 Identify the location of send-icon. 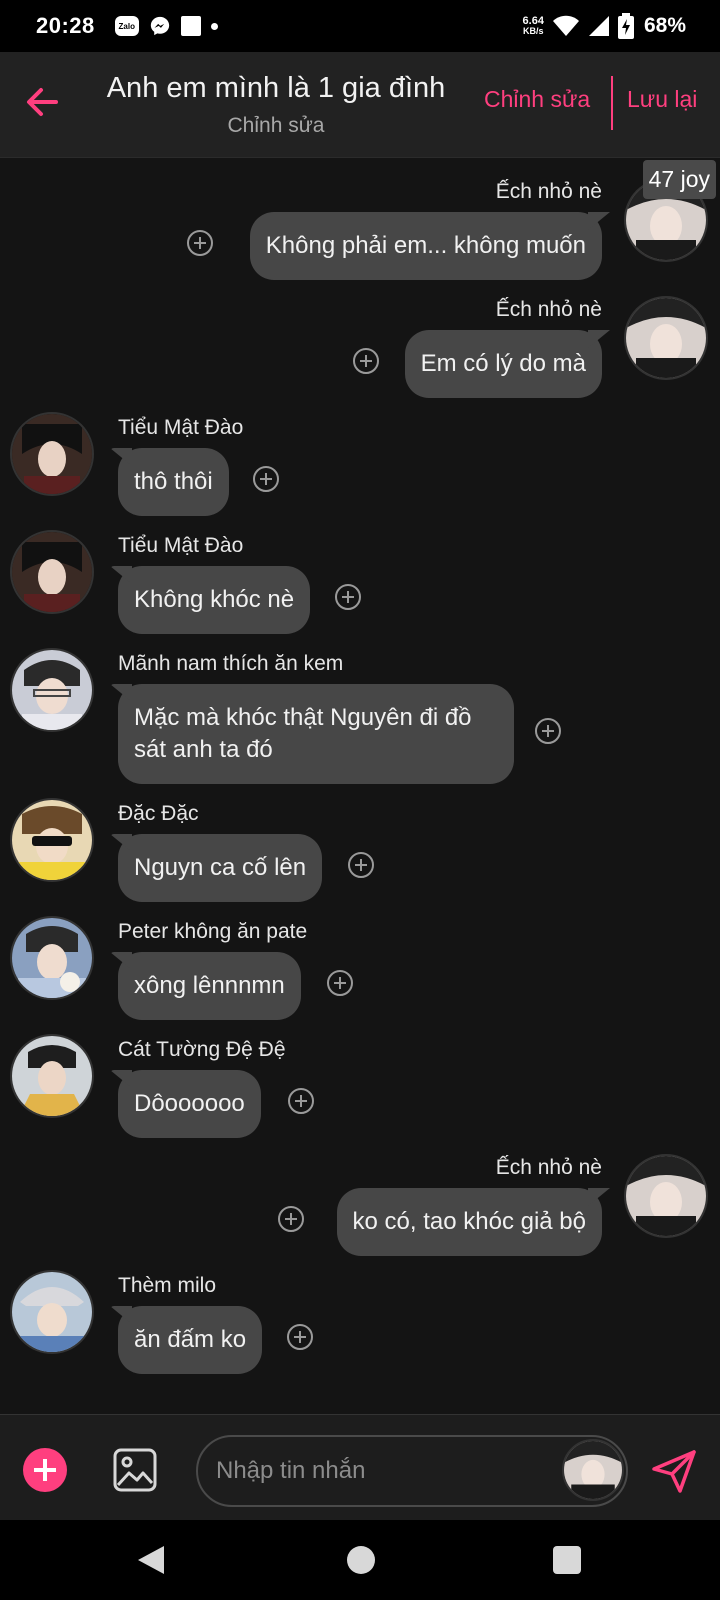
(674, 1471).